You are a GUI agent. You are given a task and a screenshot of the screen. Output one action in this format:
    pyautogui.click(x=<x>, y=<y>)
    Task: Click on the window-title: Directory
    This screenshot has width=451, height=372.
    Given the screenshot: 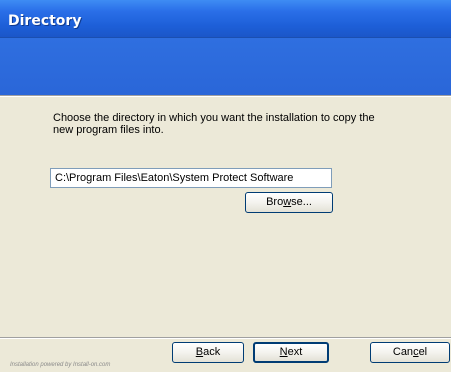 What is the action you would take?
    pyautogui.click(x=45, y=21)
    